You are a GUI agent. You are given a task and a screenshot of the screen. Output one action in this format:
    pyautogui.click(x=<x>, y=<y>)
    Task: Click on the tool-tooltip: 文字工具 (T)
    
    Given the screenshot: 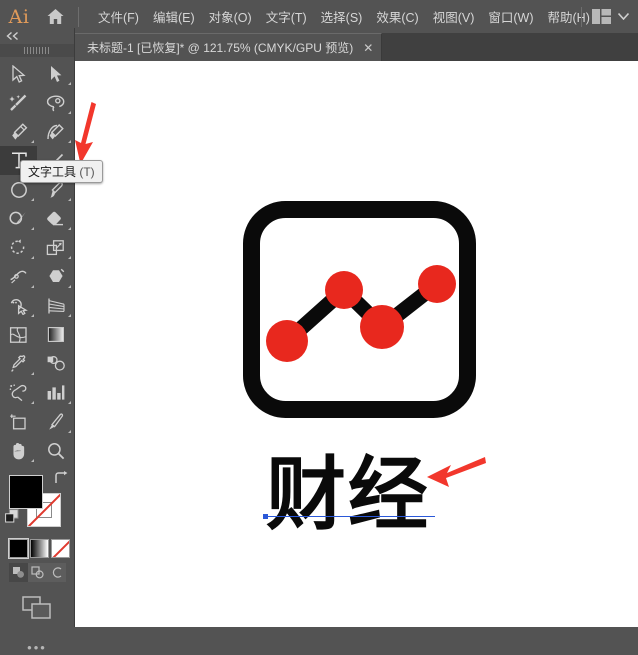 What is the action you would take?
    pyautogui.click(x=61, y=171)
    